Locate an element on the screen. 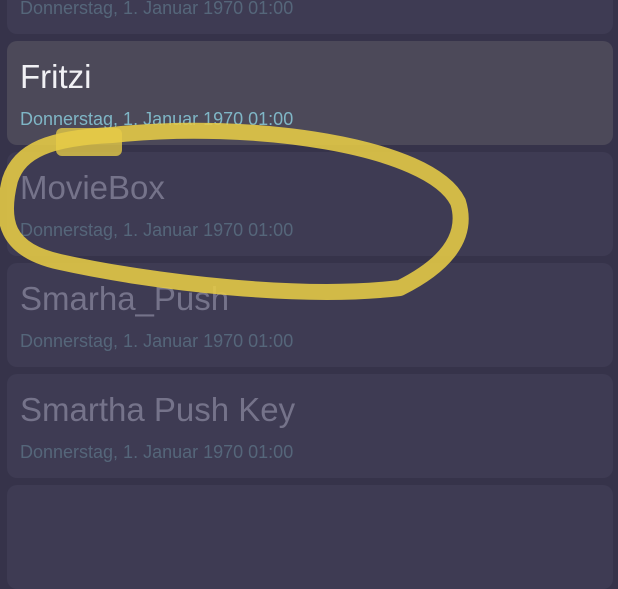  list-item-name: Smartha Push Key is located at coordinates (158, 409).